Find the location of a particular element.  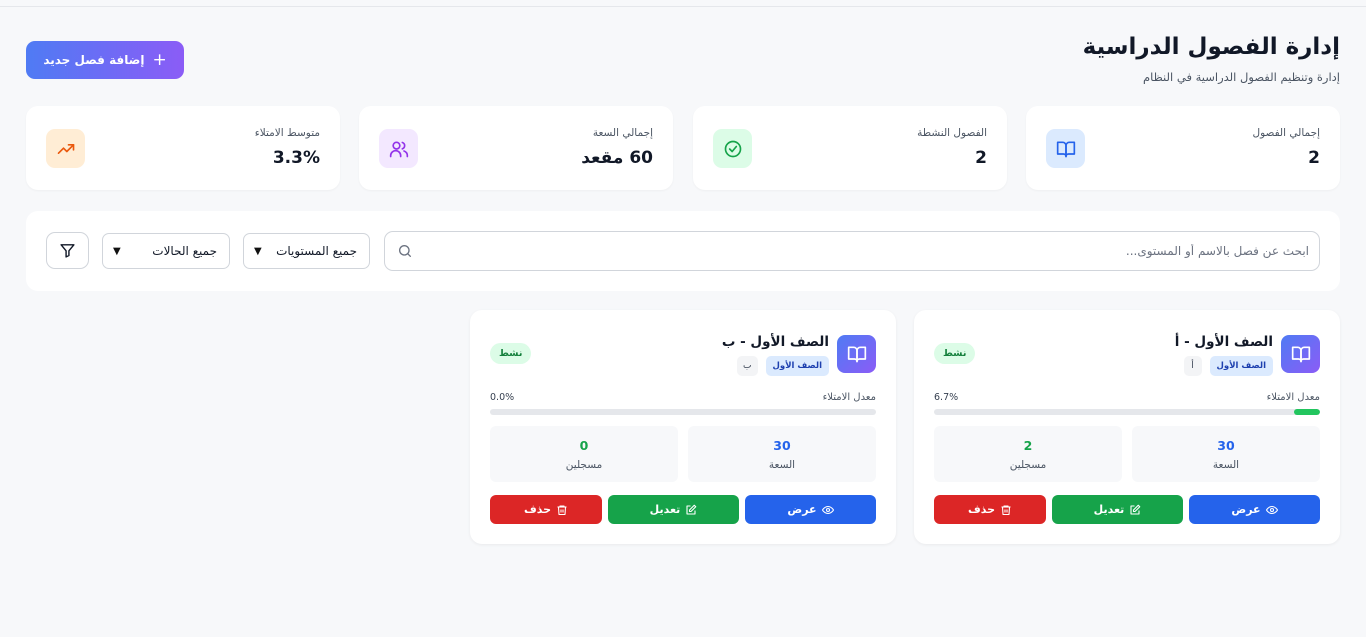

class-tags: الصف الأول أ is located at coordinates (1228, 366).